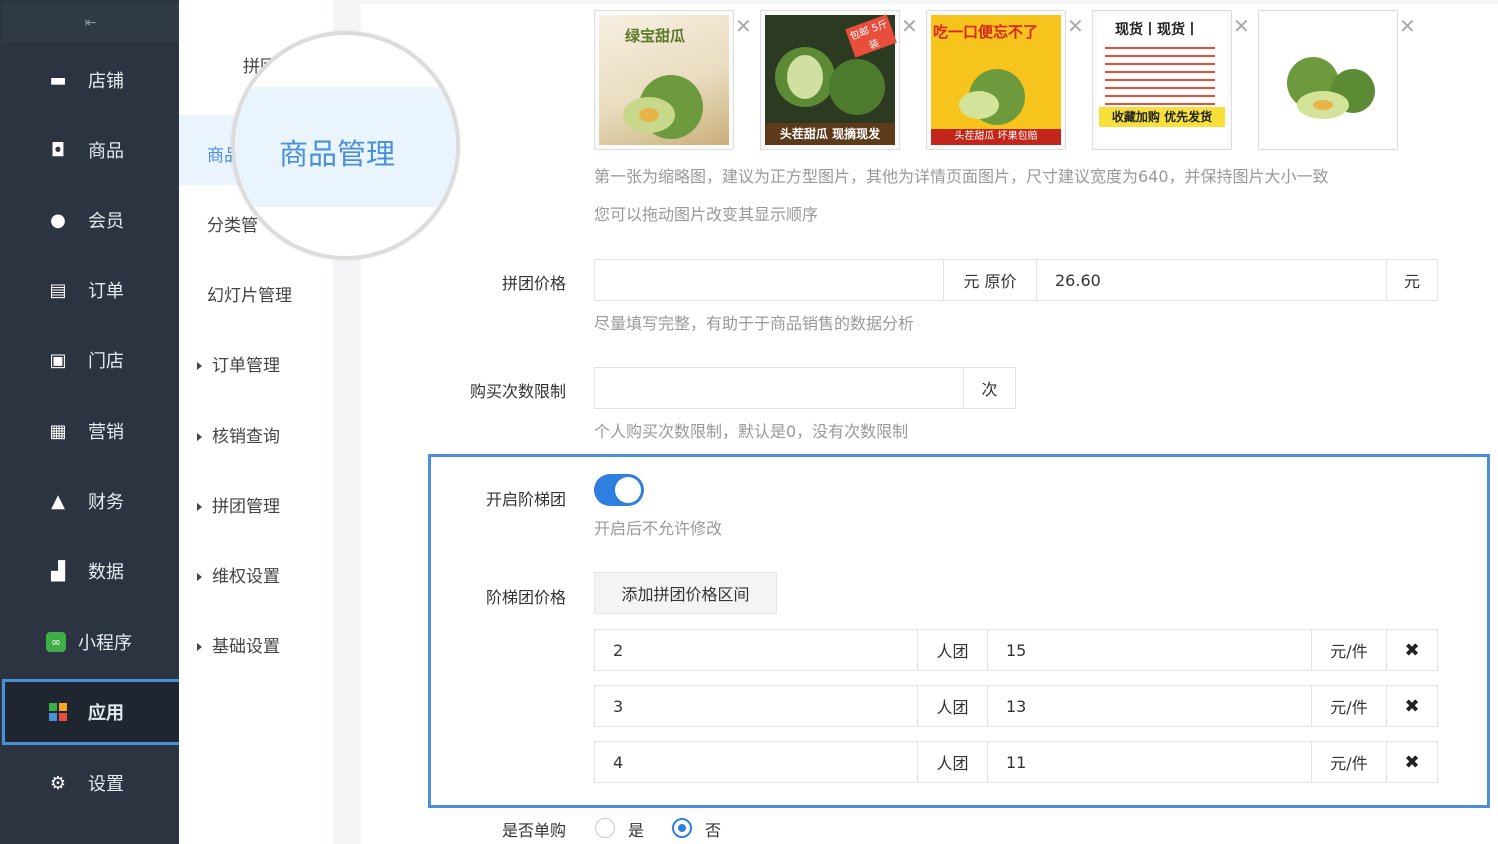 The height and width of the screenshot is (844, 1498). I want to click on money-bag-icon: ▲, so click(58, 501).